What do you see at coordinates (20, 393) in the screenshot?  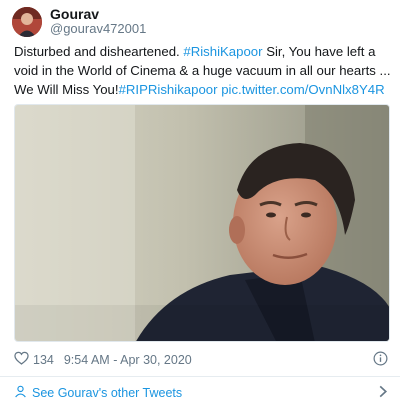 I see `person-icon` at bounding box center [20, 393].